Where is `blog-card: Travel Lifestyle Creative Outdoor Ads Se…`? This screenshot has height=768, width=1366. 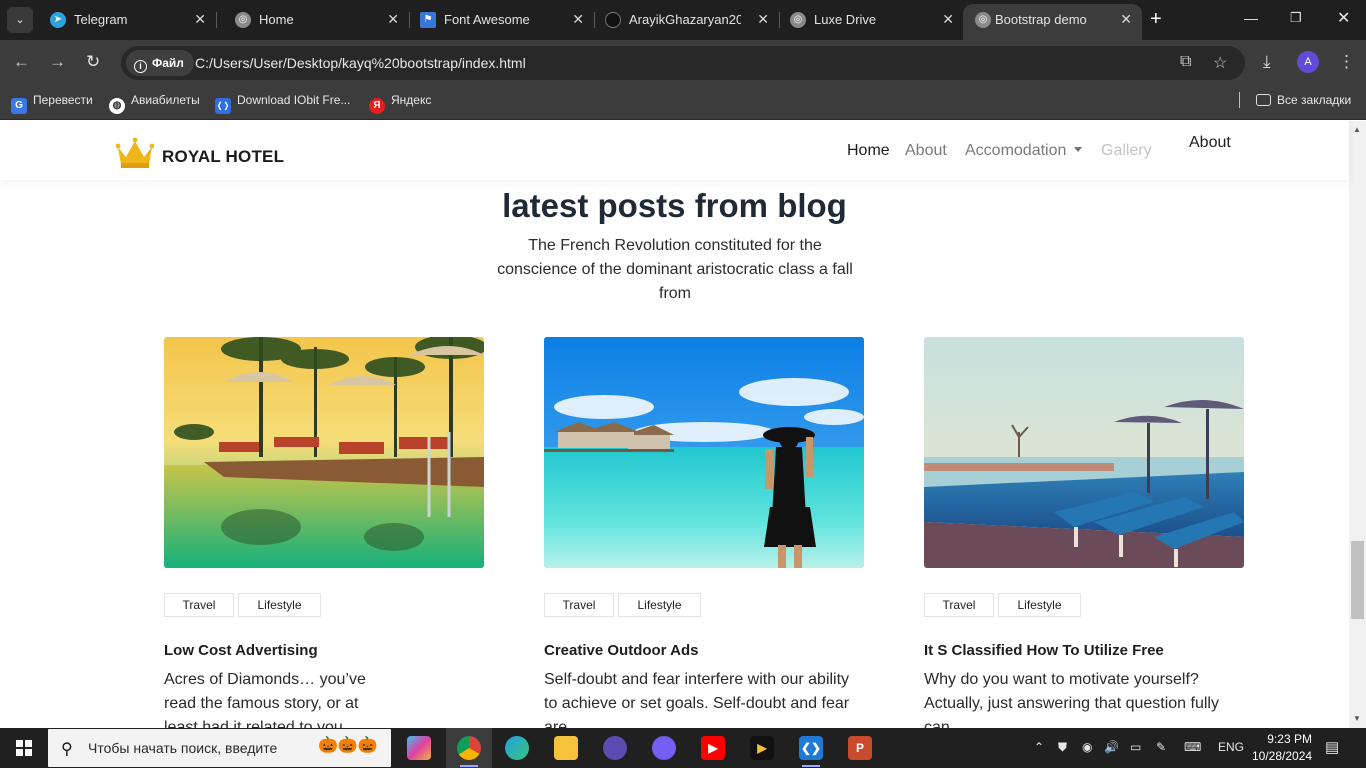 blog-card: Travel Lifestyle Creative Outdoor Ads Se… is located at coordinates (704, 532).